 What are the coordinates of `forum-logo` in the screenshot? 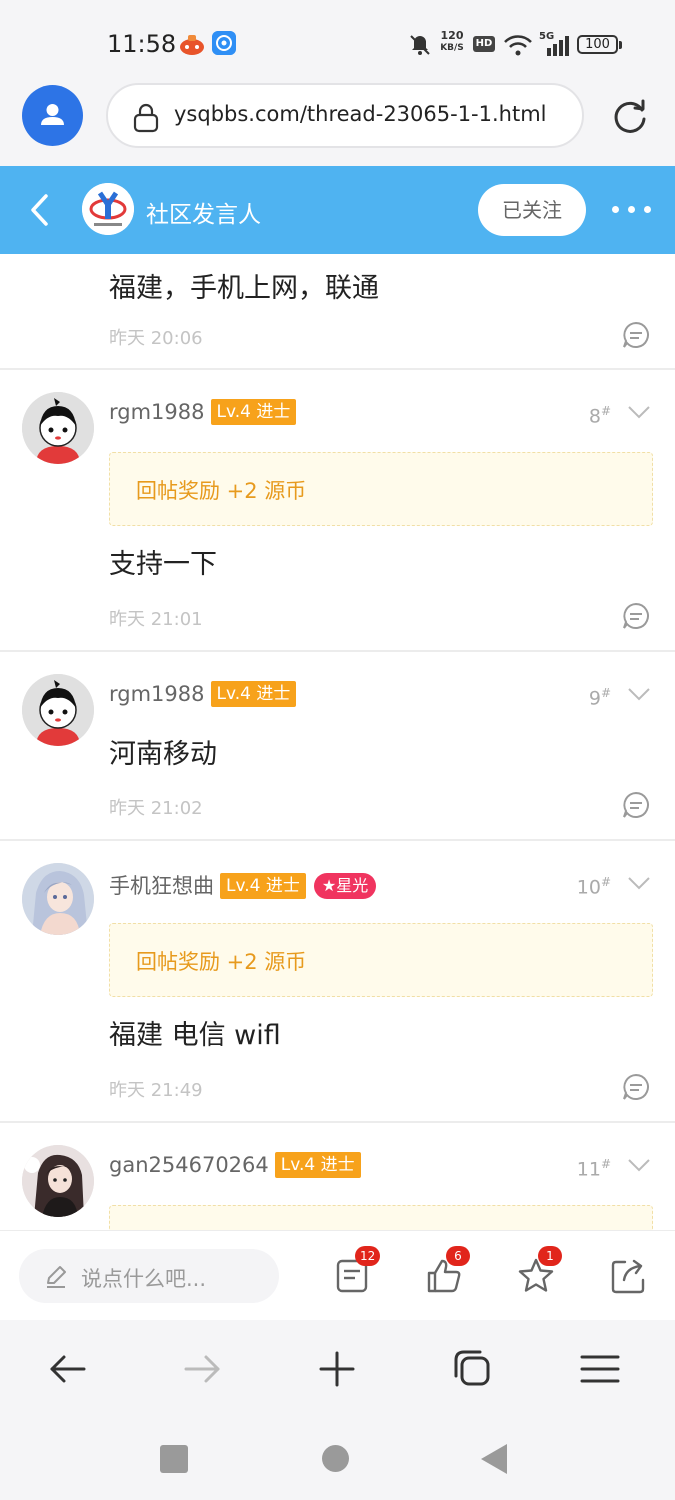 It's located at (108, 209).